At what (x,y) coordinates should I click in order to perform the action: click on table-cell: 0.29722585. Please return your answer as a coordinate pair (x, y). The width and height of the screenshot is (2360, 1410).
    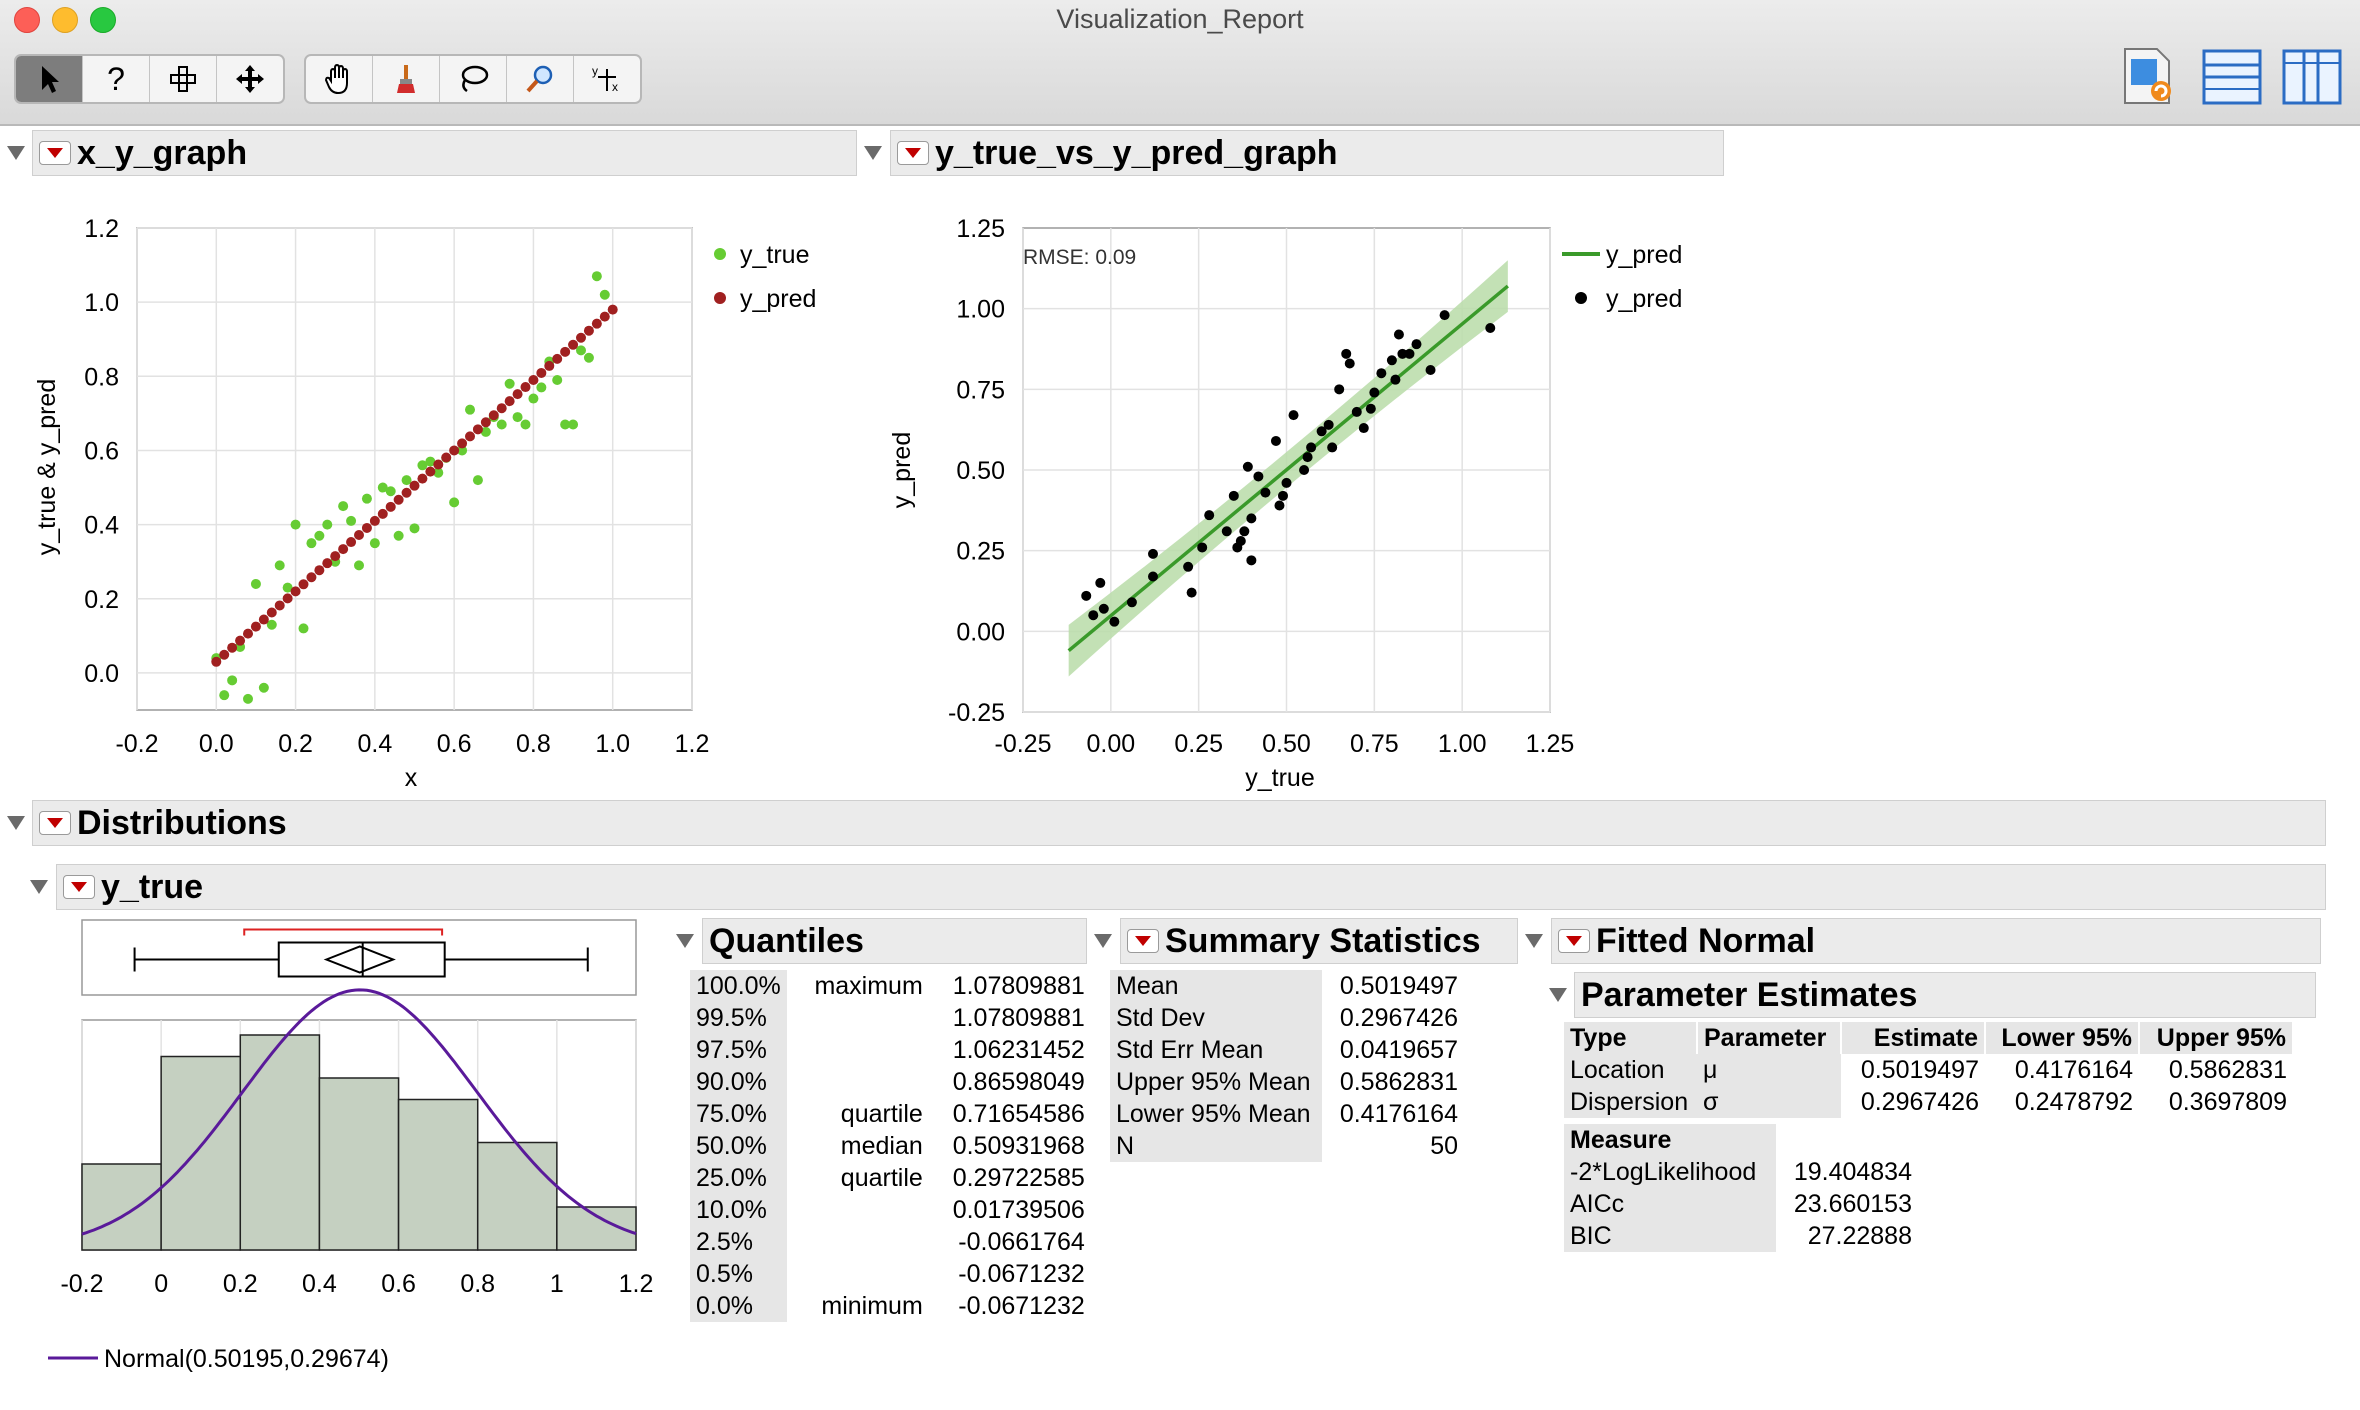
    Looking at the image, I should click on (1018, 1177).